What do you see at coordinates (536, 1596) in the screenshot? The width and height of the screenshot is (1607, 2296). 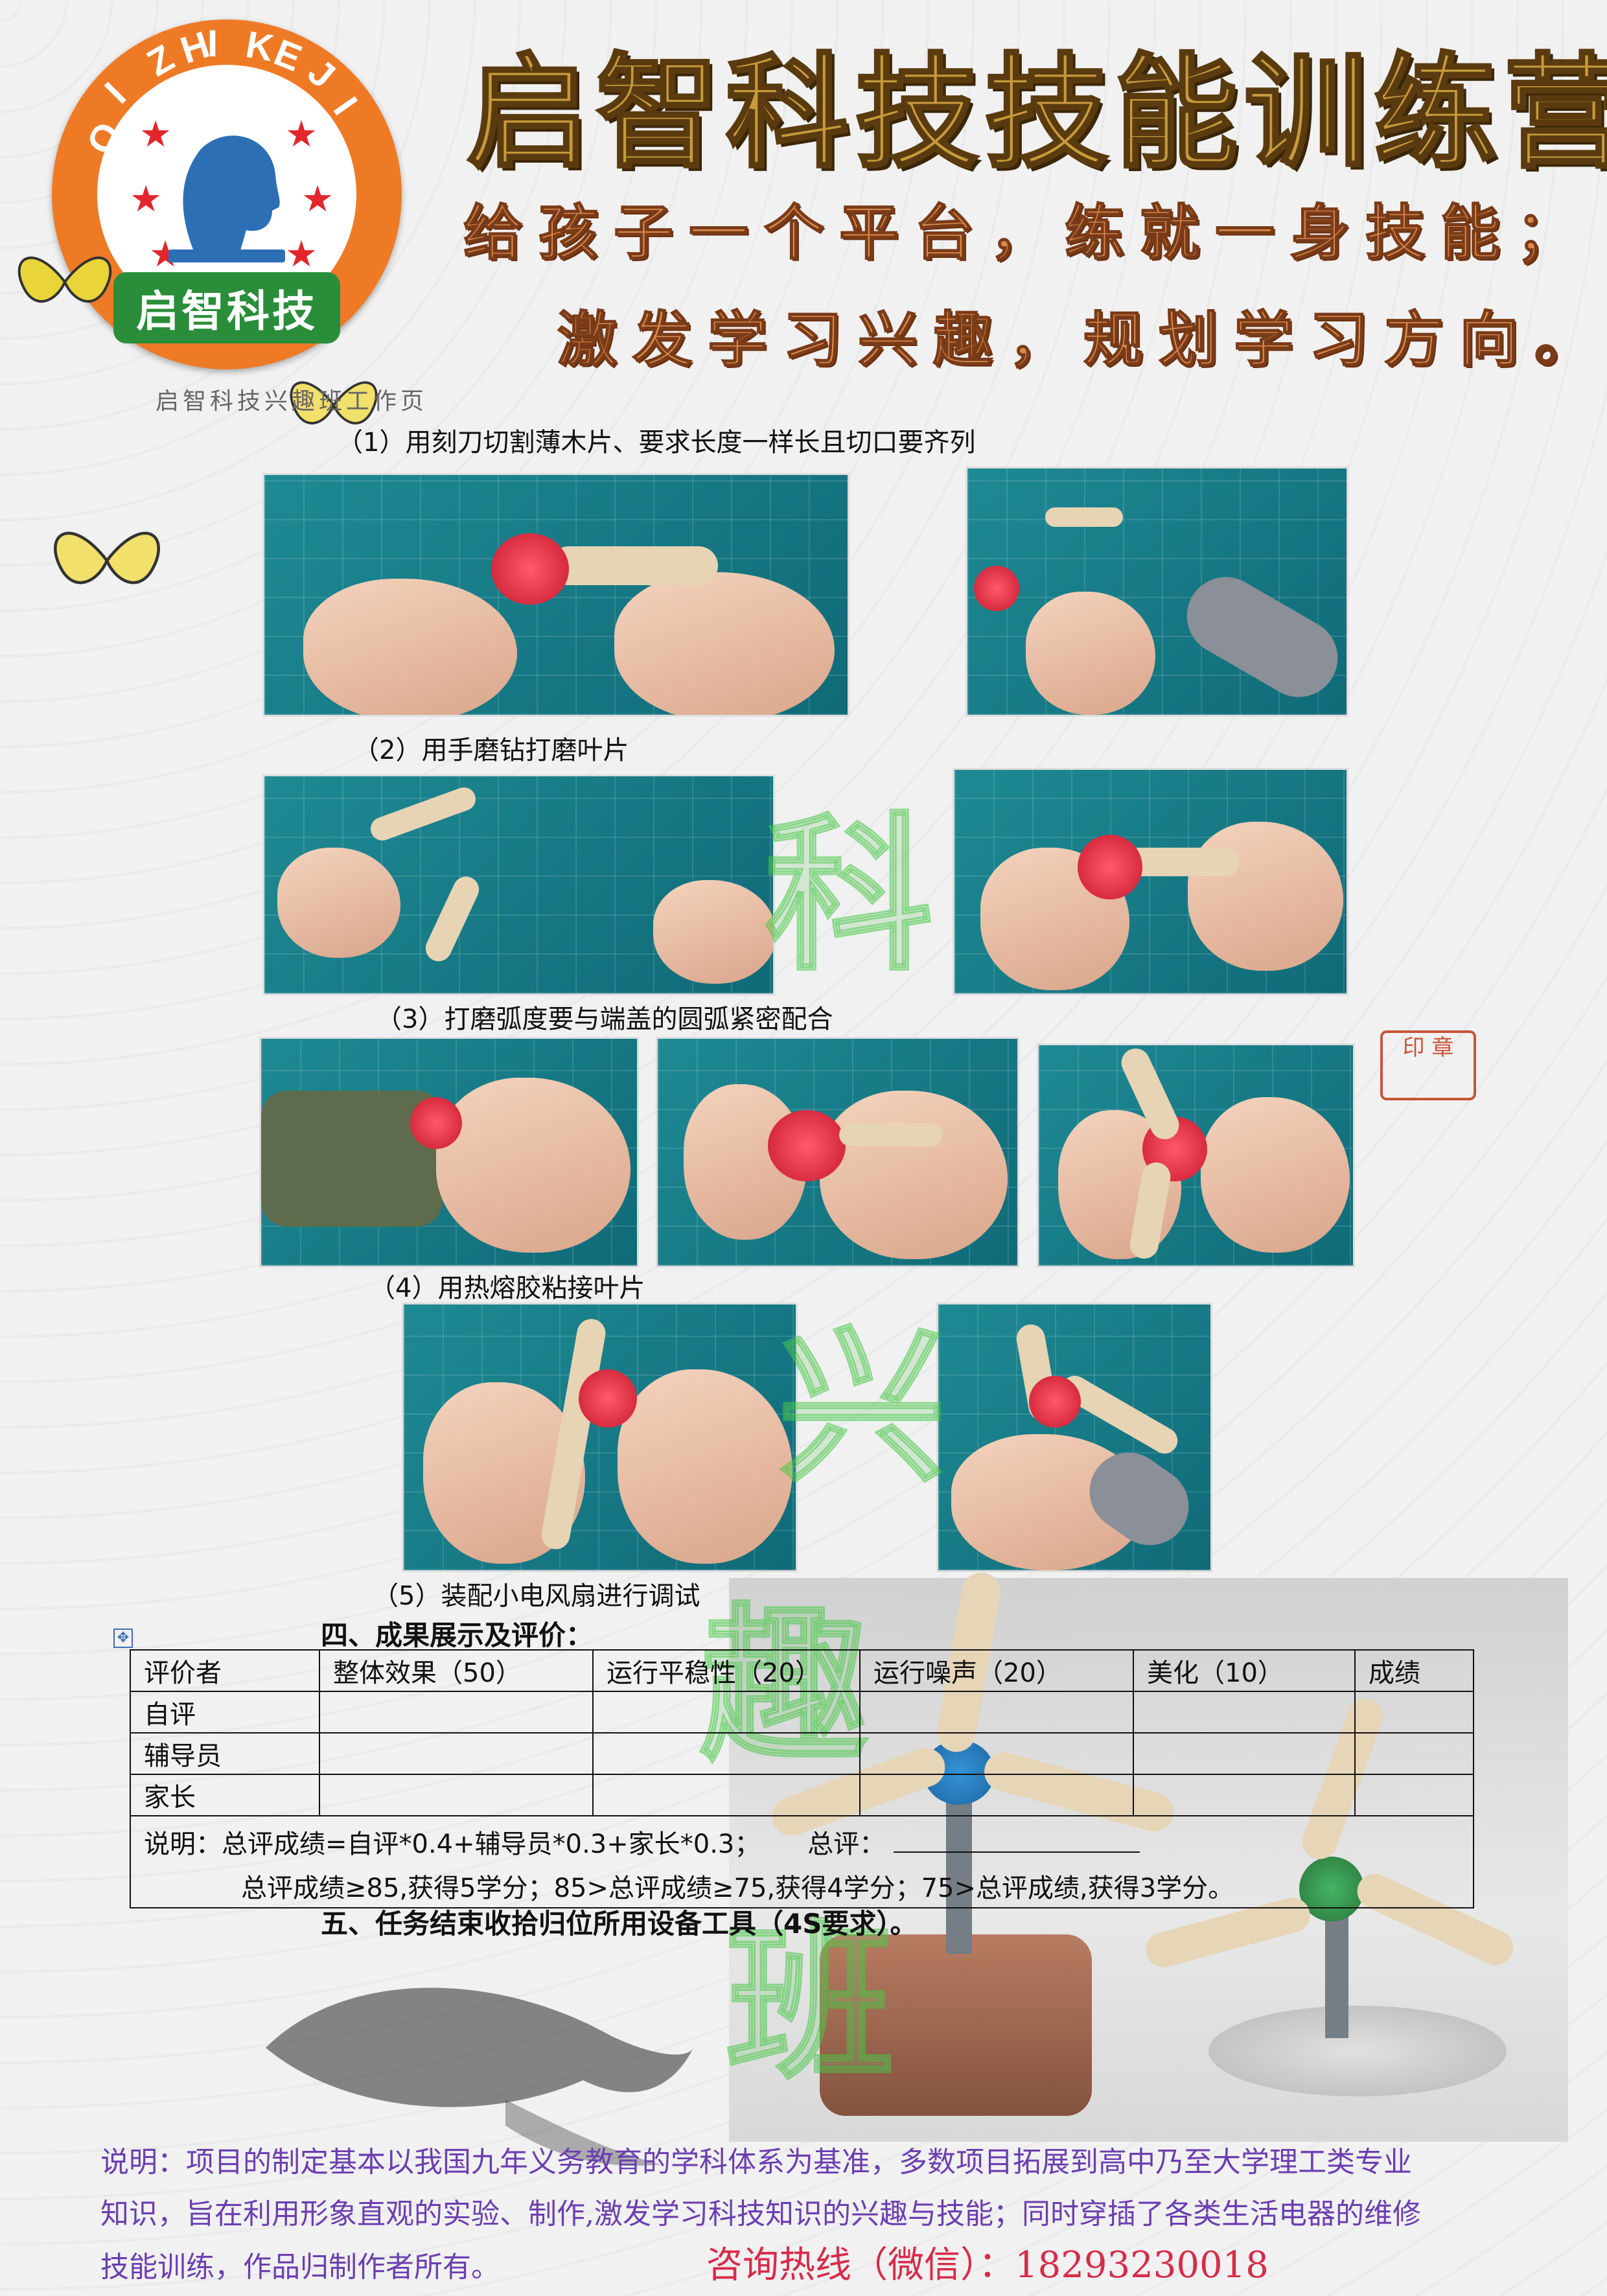 I see `step-5-caption: （5）装配小电风扇进行调试` at bounding box center [536, 1596].